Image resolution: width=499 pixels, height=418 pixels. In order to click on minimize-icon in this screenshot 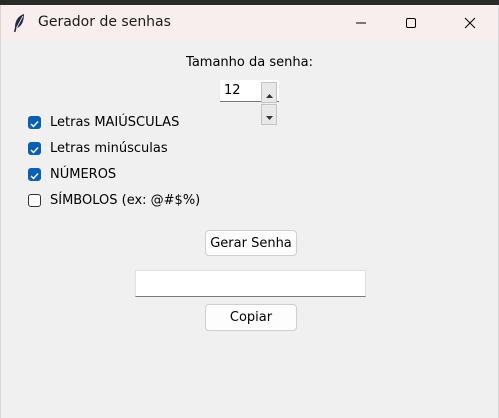, I will do `click(361, 23)`.